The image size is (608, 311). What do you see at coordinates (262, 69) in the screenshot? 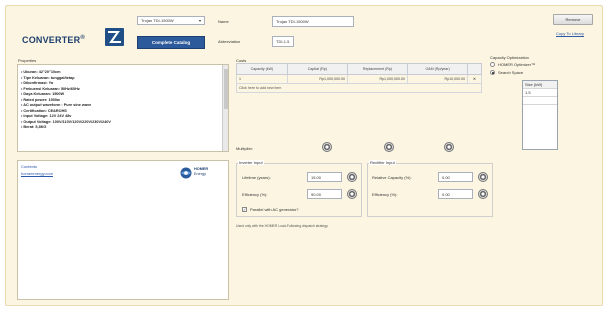
I see `column-header: Capacity (kW)` at bounding box center [262, 69].